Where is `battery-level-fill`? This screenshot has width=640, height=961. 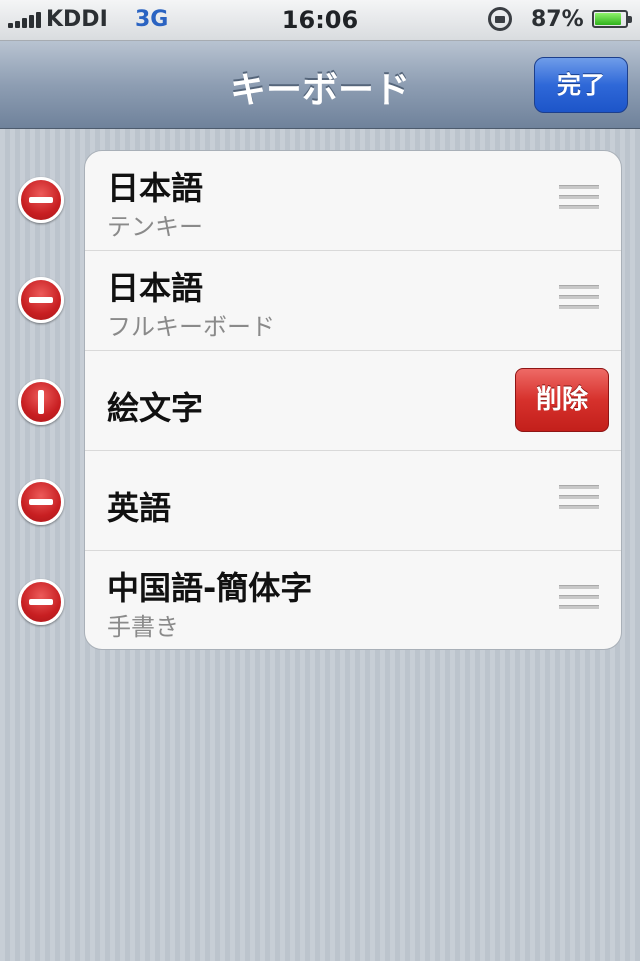 battery-level-fill is located at coordinates (608, 19).